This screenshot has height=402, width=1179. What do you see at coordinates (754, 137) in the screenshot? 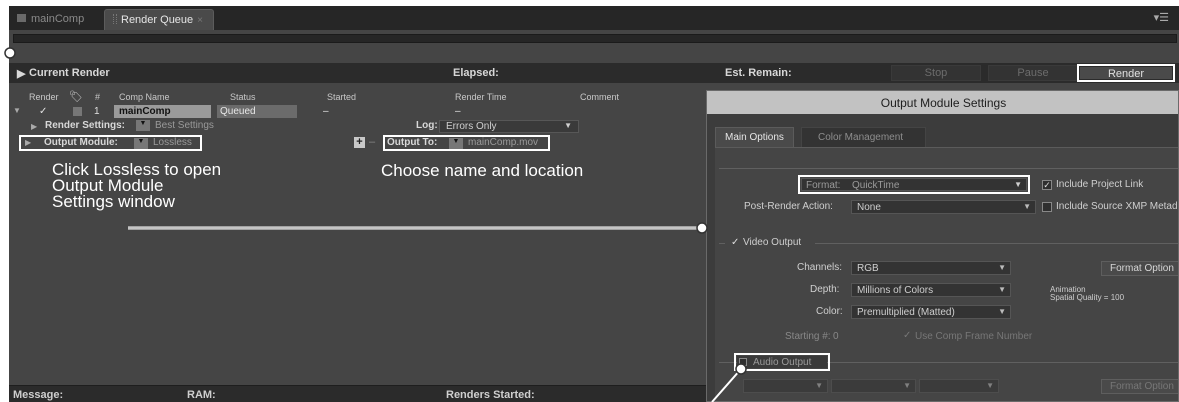
I see `tab-main-options: Main Options` at bounding box center [754, 137].